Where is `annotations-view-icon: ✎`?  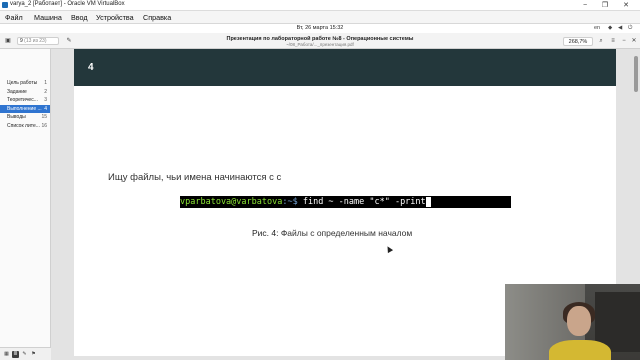
annotations-view-icon: ✎ is located at coordinates (24, 354).